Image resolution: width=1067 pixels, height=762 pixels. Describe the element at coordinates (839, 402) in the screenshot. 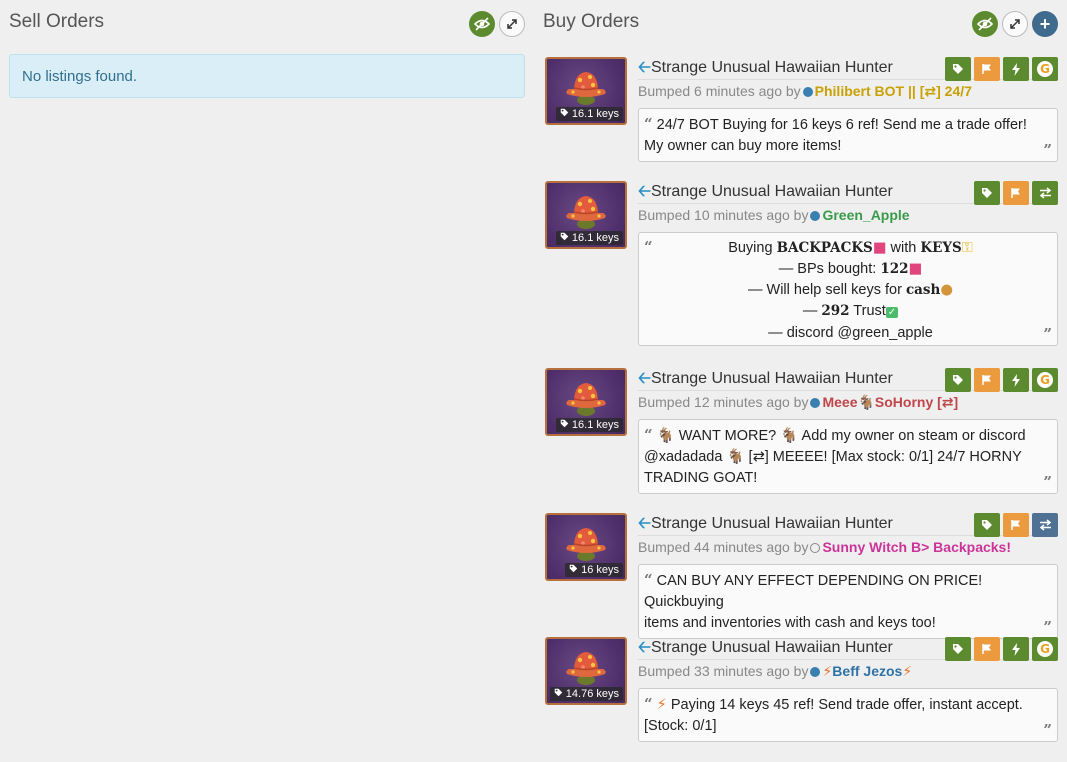

I see `user-link: Meee` at that location.